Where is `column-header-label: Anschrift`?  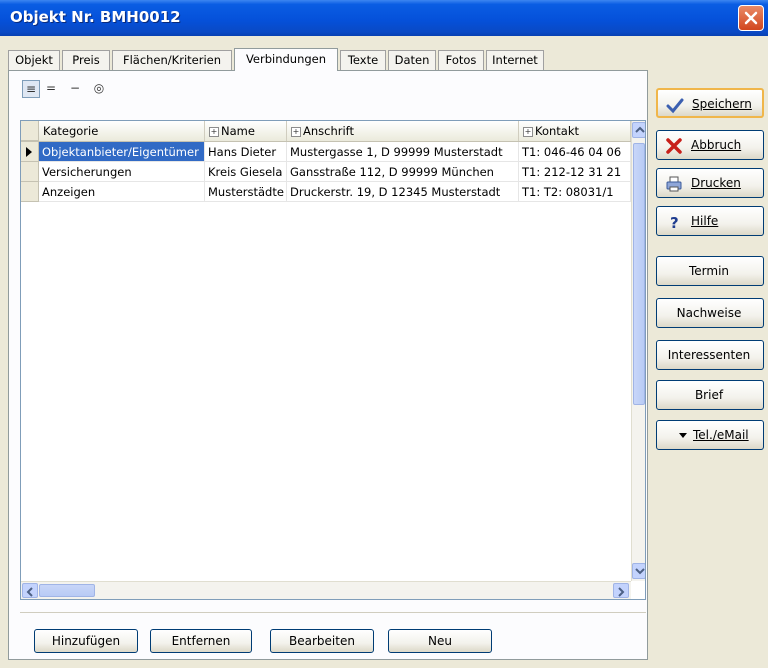 column-header-label: Anschrift is located at coordinates (329, 131).